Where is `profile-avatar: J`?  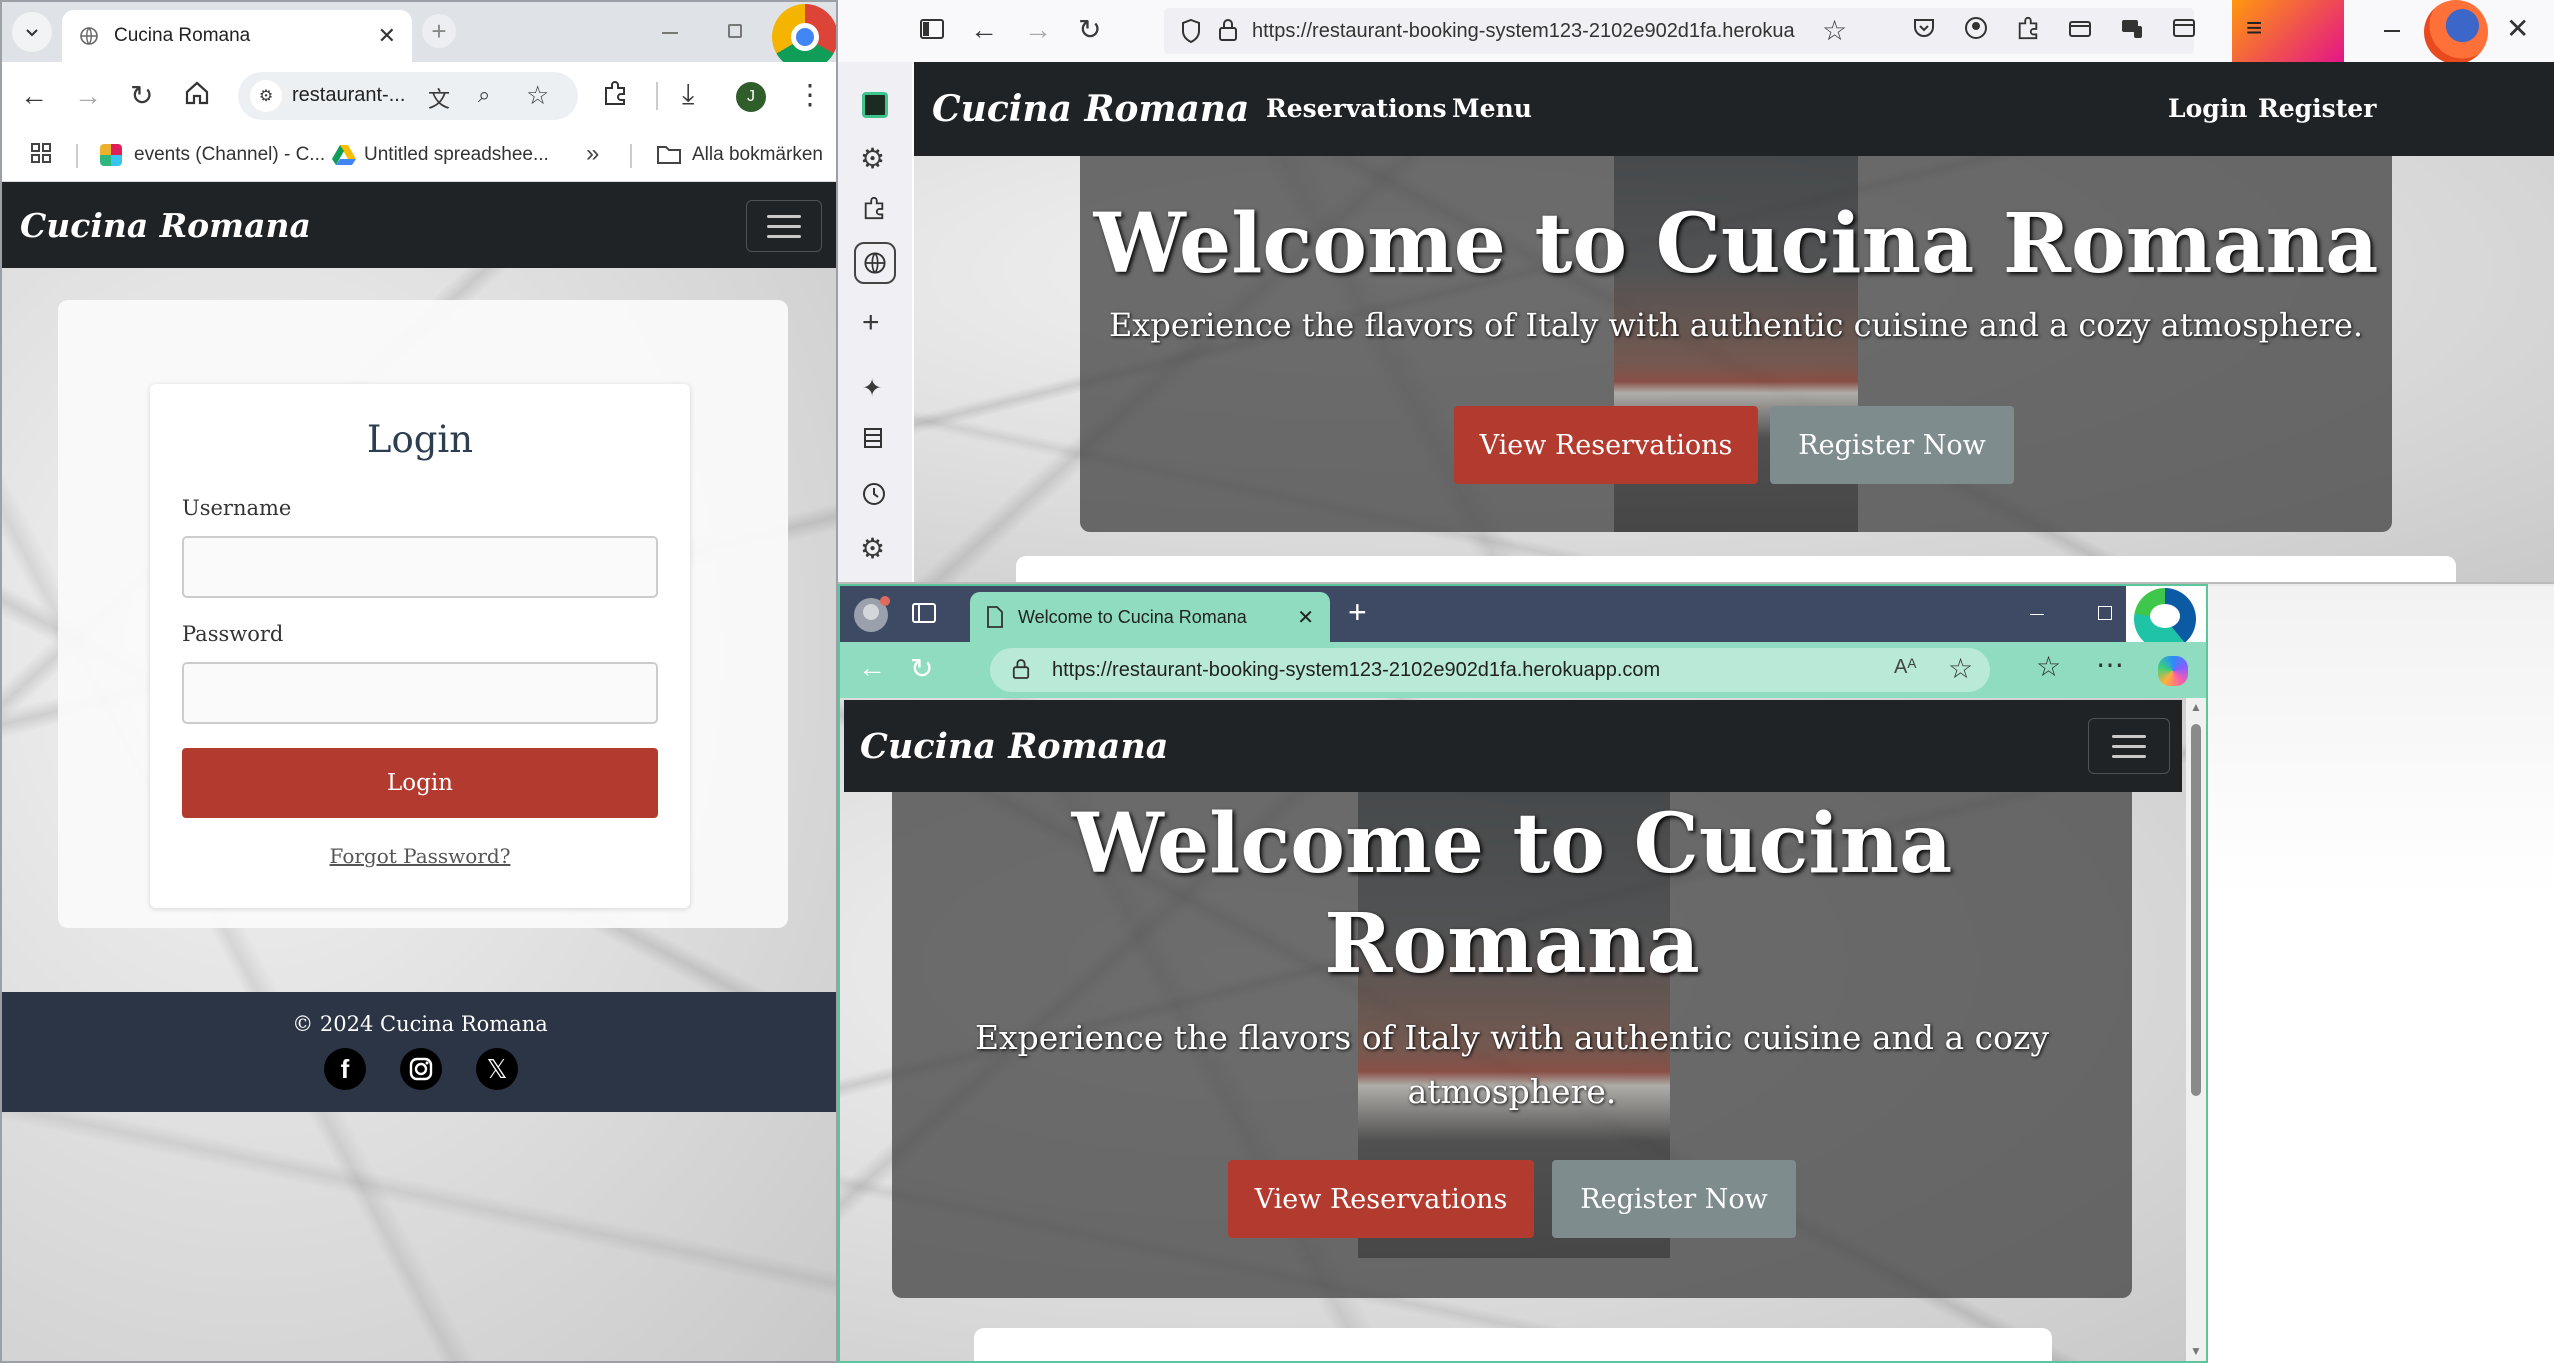 profile-avatar: J is located at coordinates (751, 97).